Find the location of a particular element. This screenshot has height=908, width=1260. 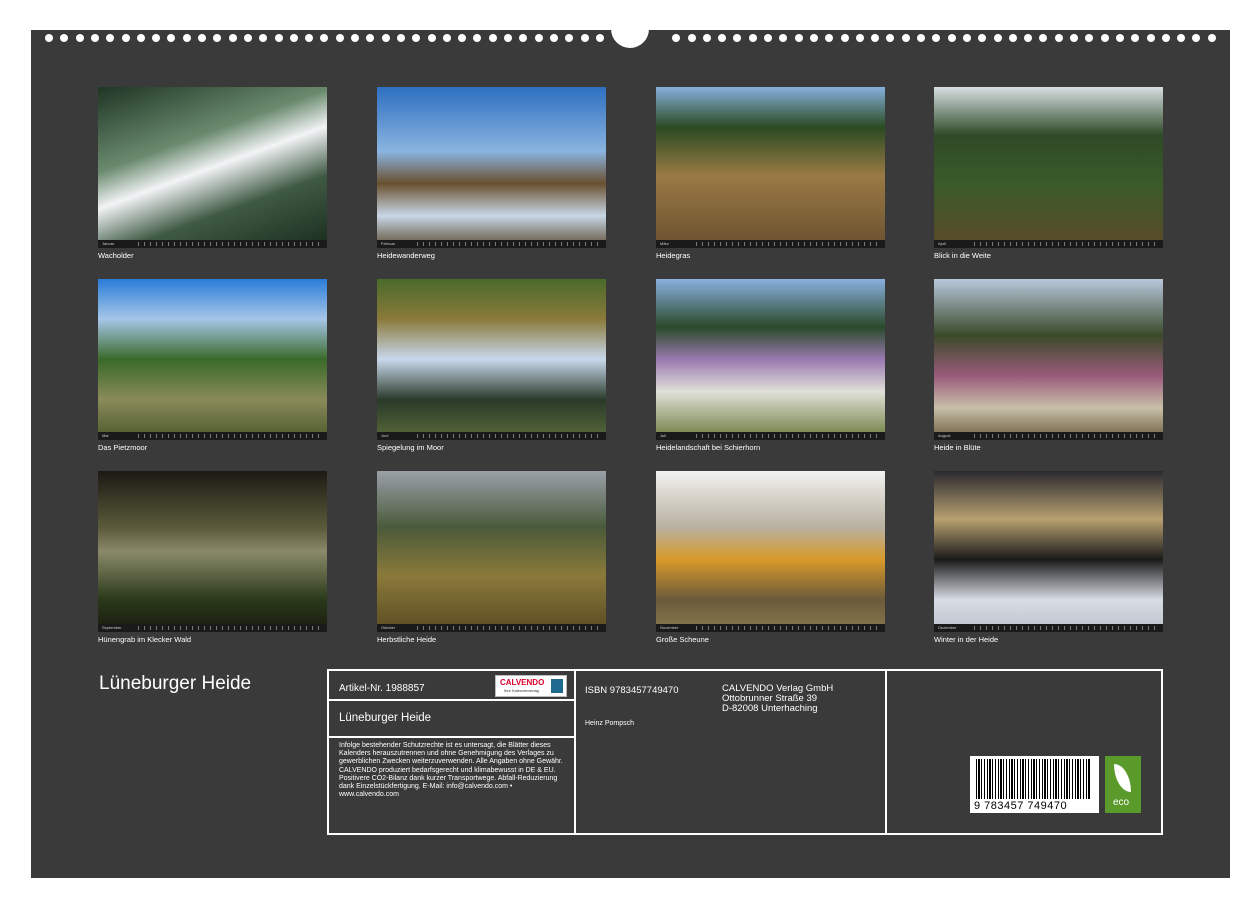

month-strip: Oktober is located at coordinates (491, 628).